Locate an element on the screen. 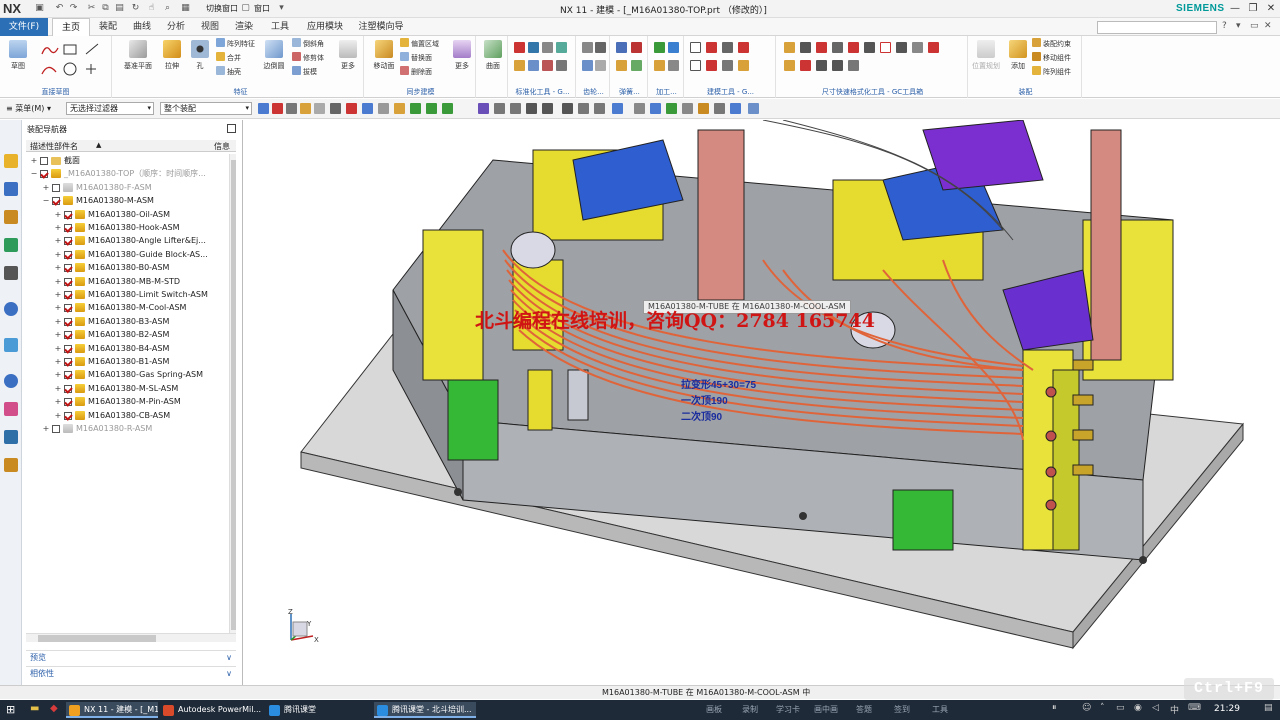 The height and width of the screenshot is (720, 1280). switch-window-label: 切换窗口 is located at coordinates (222, 8).